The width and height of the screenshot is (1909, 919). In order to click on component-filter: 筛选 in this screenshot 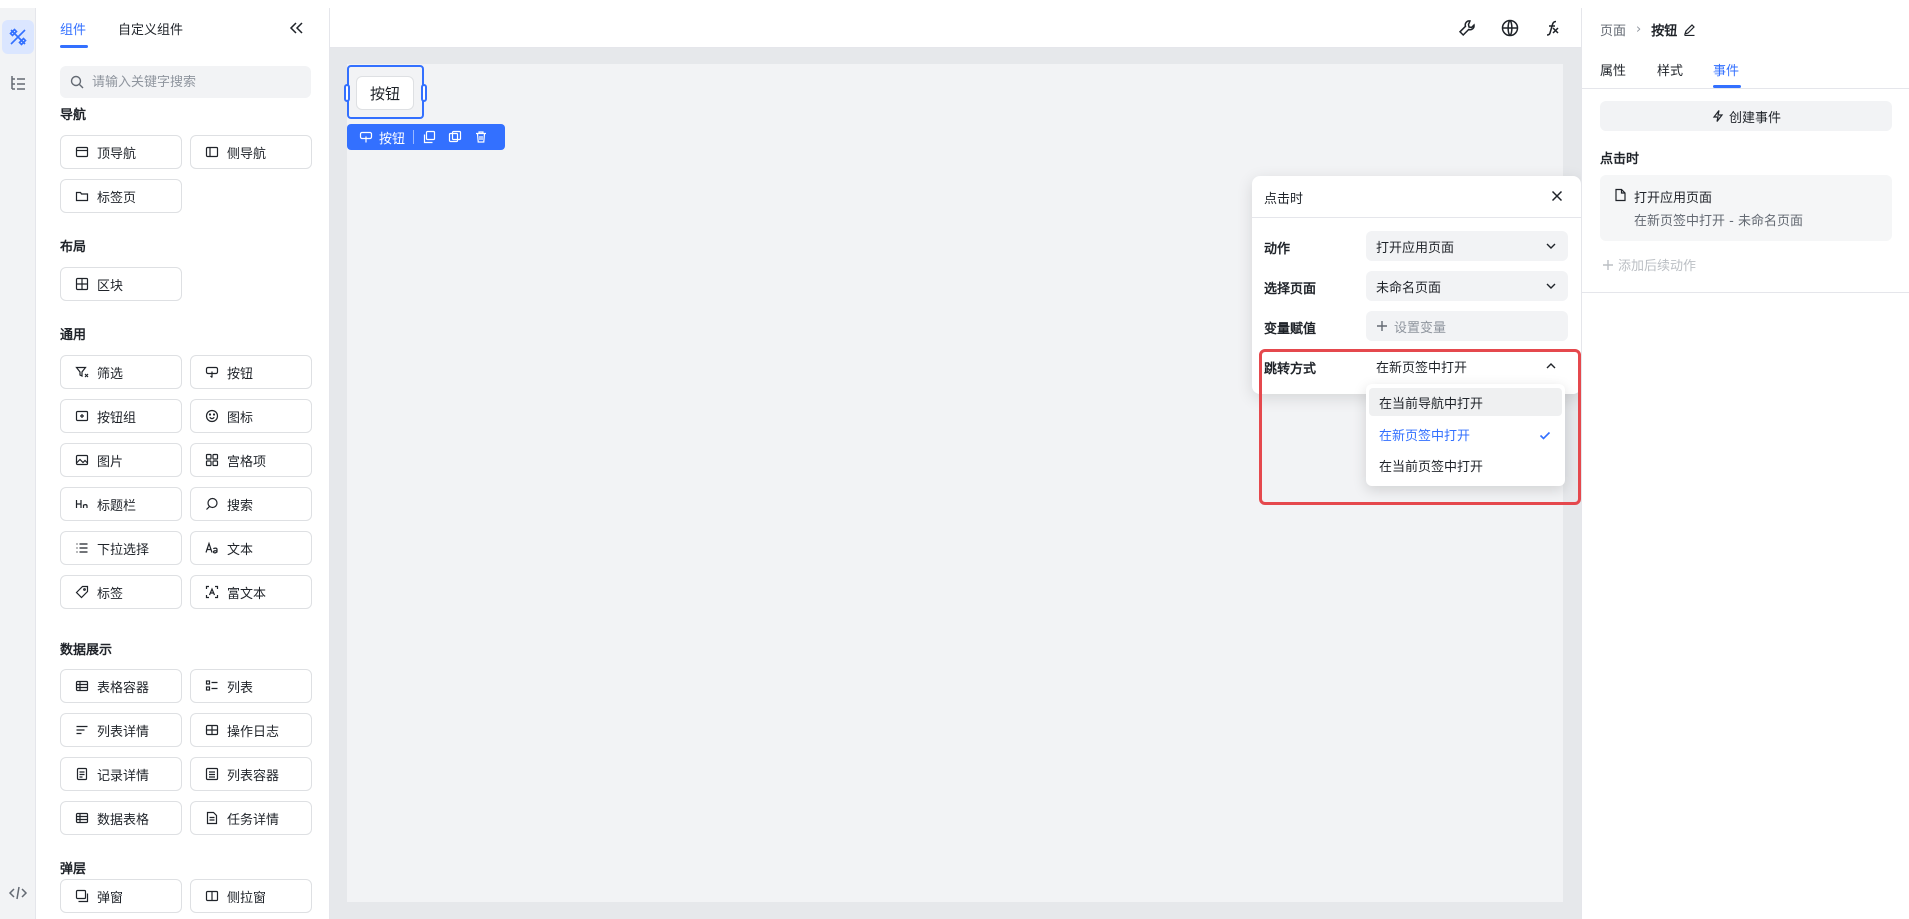, I will do `click(121, 372)`.